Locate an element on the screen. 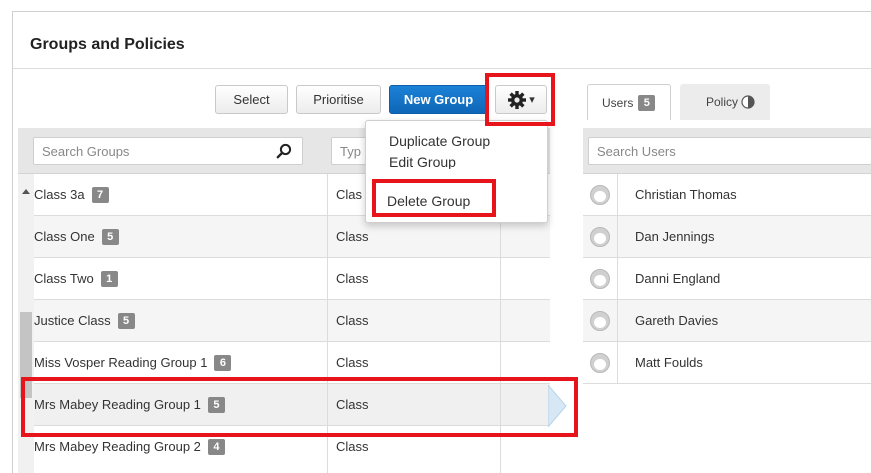 The width and height of the screenshot is (871, 473). group-type: Clas is located at coordinates (349, 194).